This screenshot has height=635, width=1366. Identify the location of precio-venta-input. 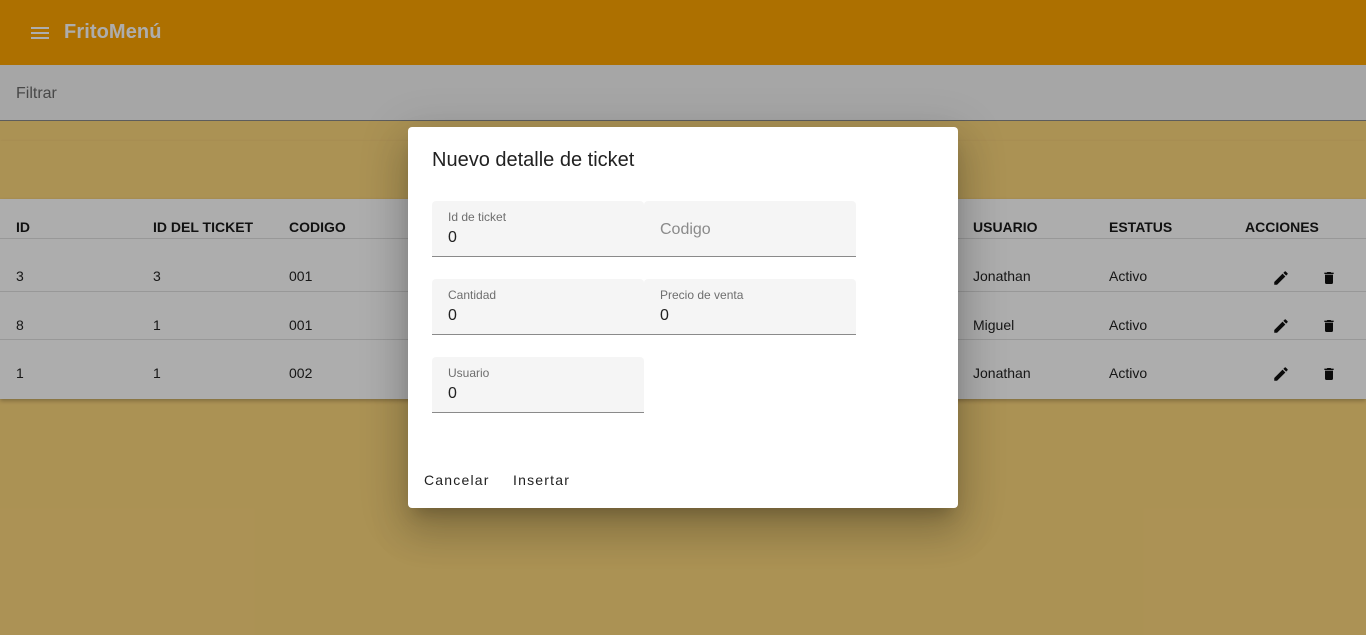
(750, 316).